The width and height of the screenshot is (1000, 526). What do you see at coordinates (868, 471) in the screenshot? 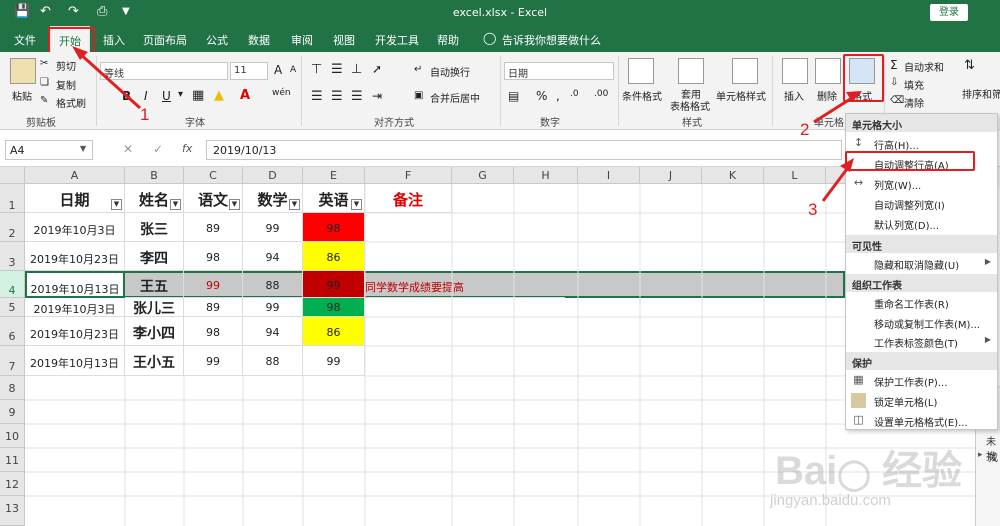
I see `baidu-watermark-logo: Bai◯ 经验` at bounding box center [868, 471].